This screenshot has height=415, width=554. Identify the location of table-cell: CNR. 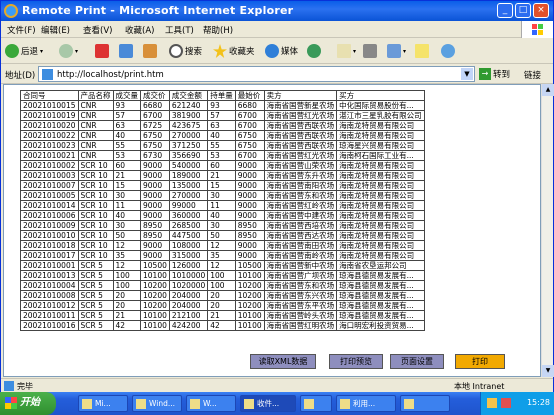
(95, 155).